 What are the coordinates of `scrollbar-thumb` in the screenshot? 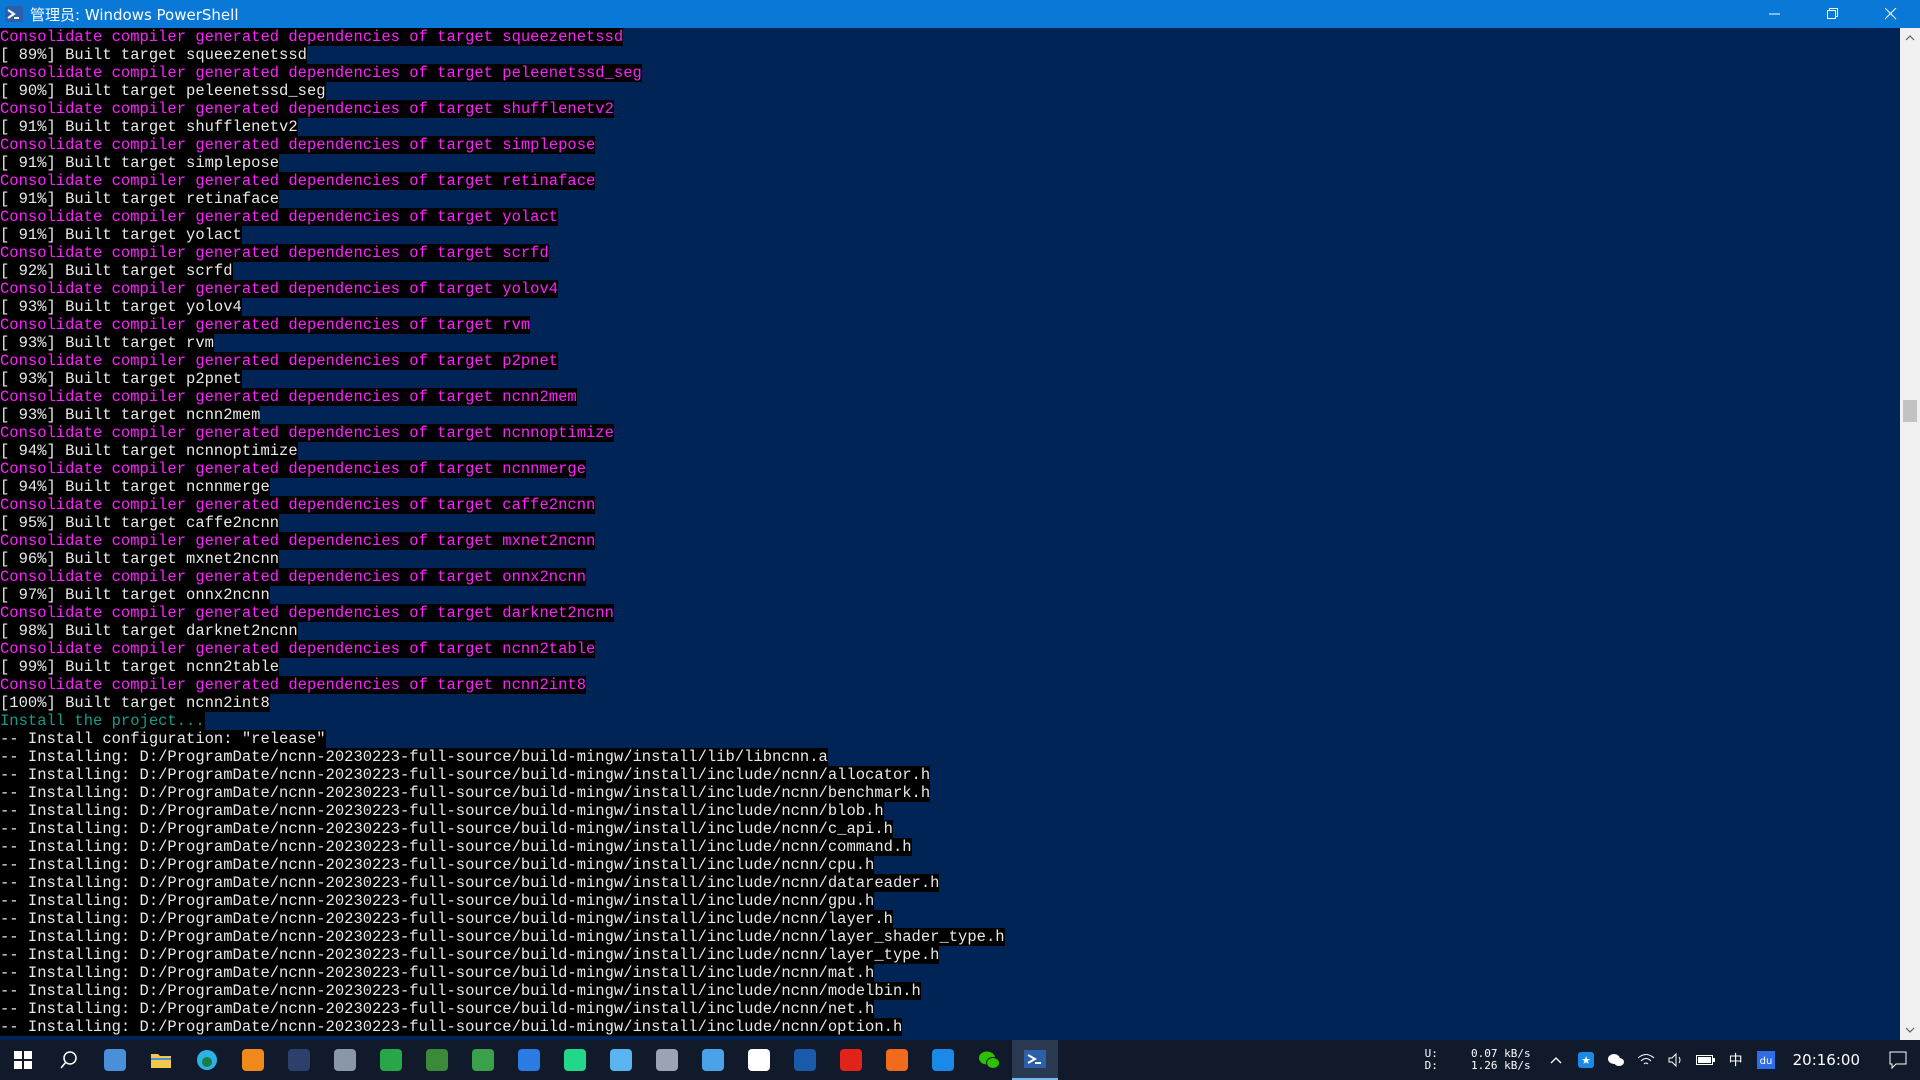 It's located at (1910, 411).